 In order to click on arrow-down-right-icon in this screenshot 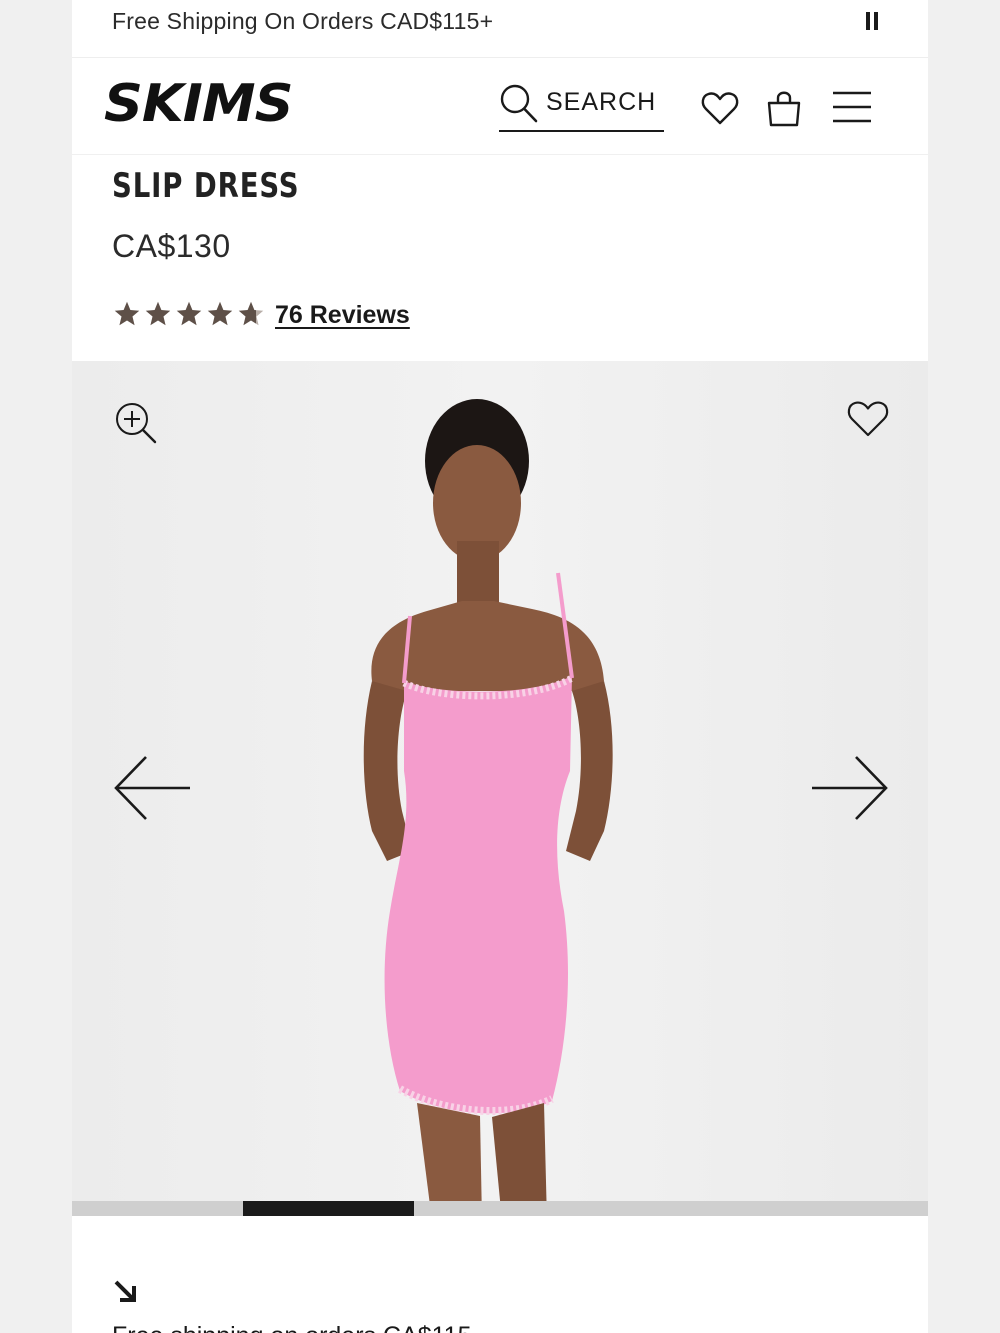, I will do `click(125, 1291)`.